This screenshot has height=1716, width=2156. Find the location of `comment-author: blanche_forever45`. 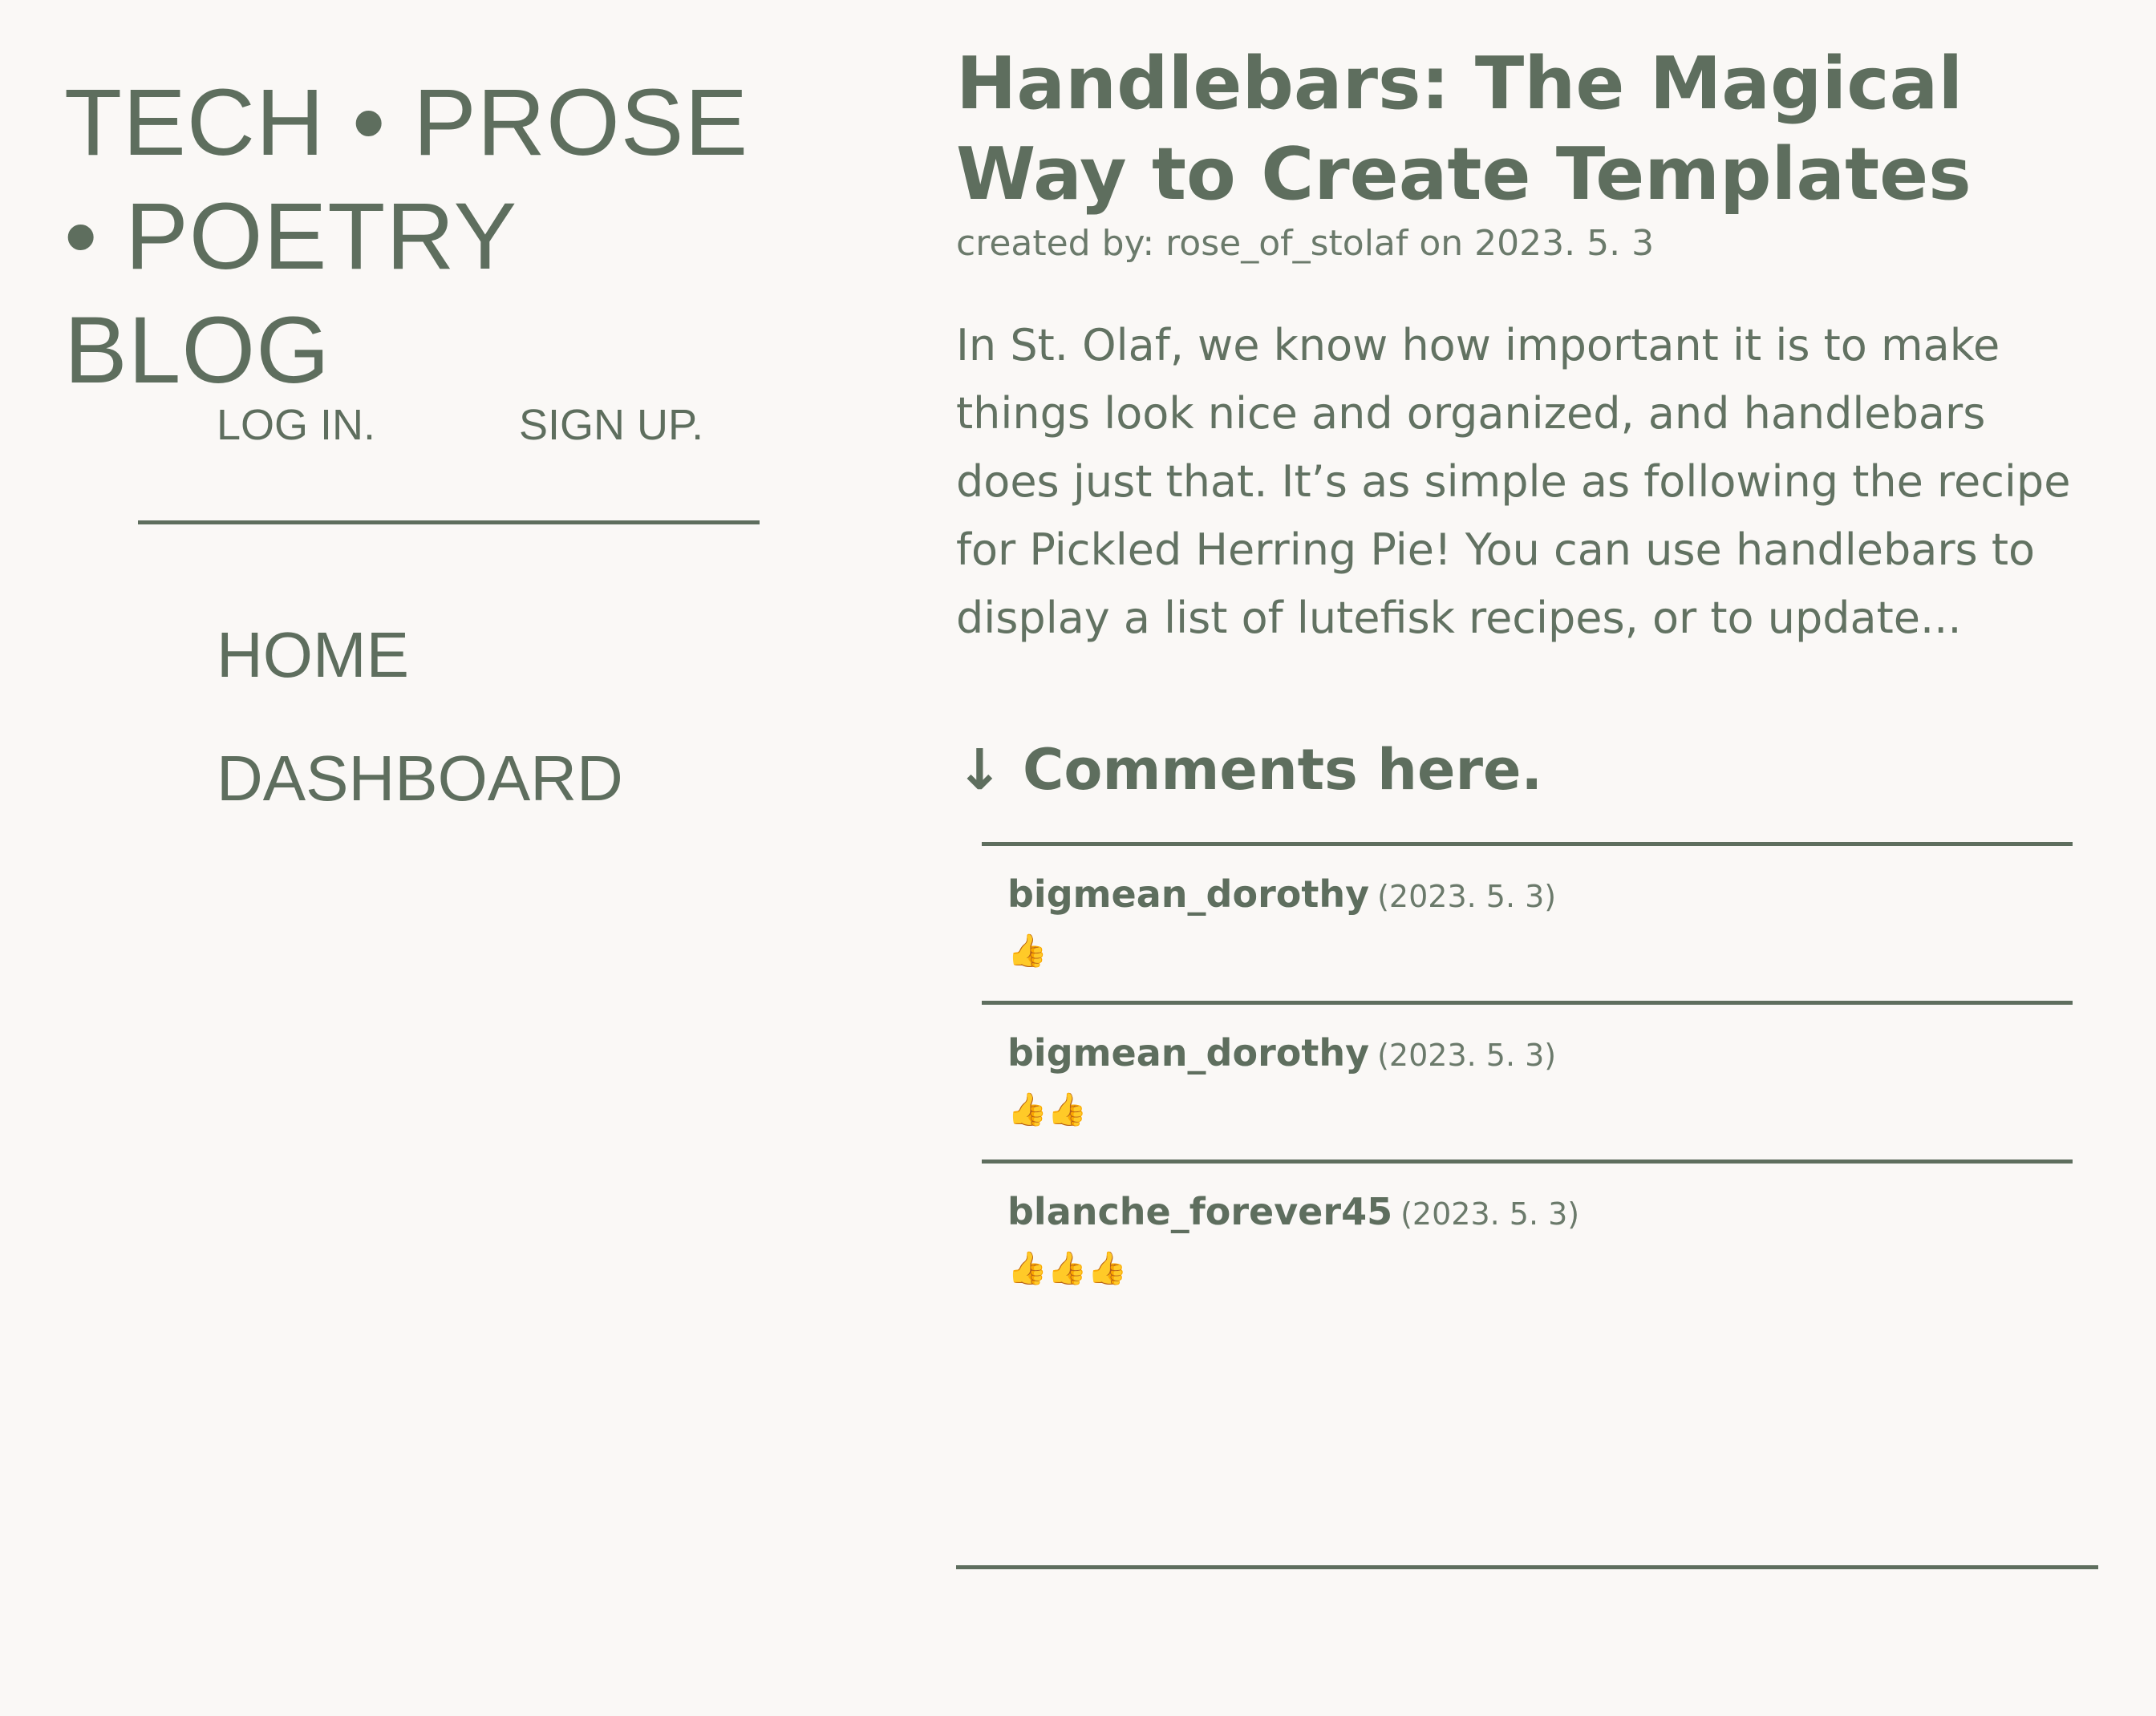

comment-author: blanche_forever45 is located at coordinates (1200, 1211).